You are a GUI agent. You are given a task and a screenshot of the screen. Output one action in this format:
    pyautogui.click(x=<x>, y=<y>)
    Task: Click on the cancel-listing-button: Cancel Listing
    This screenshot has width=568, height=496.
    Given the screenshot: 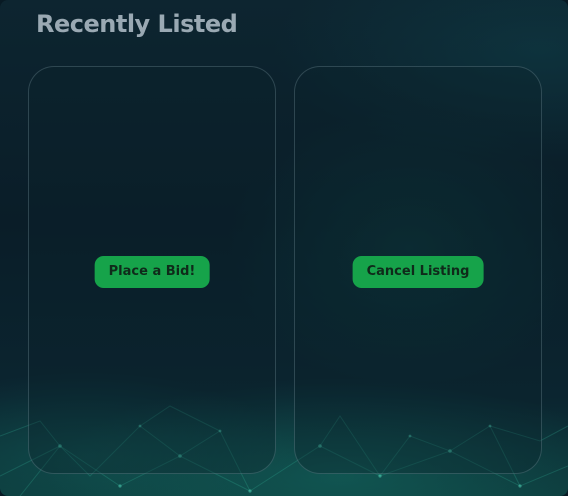 What is the action you would take?
    pyautogui.click(x=418, y=272)
    